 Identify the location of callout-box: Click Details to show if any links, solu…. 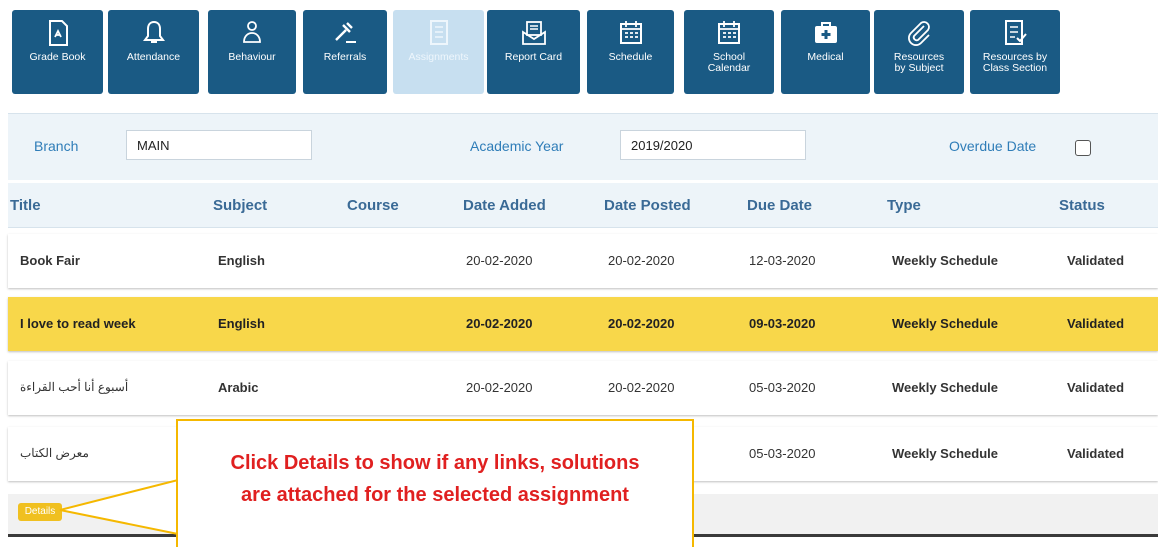
(435, 483).